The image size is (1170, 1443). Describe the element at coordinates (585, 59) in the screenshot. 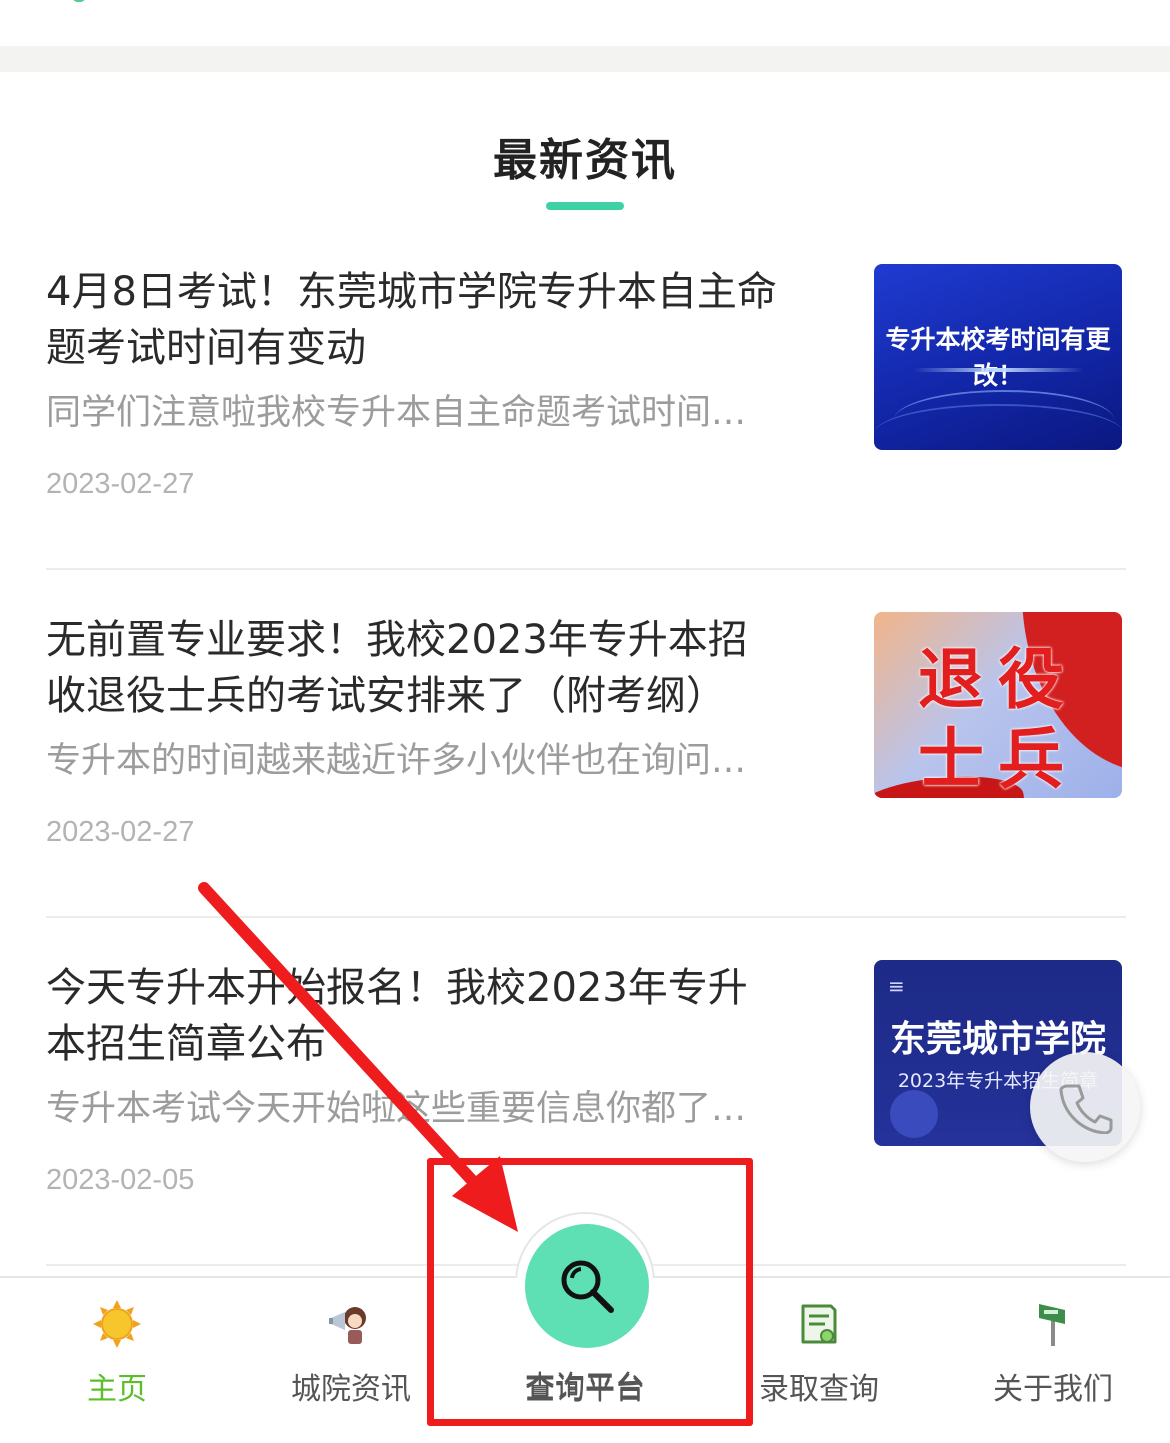

I see `section-separator` at that location.